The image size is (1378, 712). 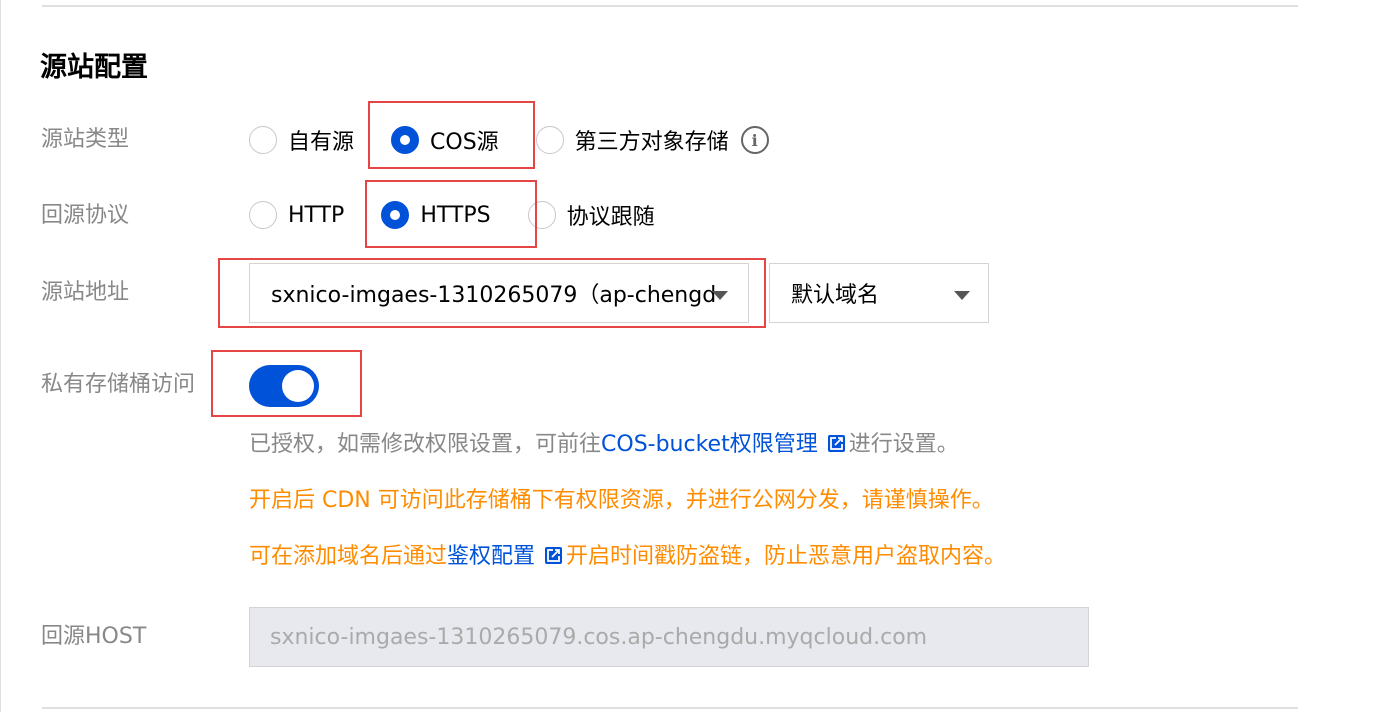 What do you see at coordinates (754, 140) in the screenshot?
I see `info-icon: i` at bounding box center [754, 140].